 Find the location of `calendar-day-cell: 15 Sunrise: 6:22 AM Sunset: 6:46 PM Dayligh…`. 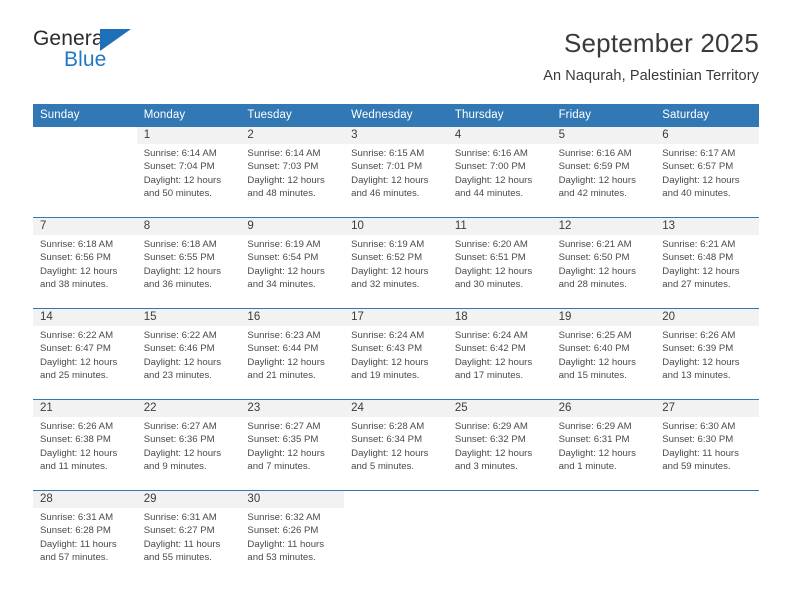

calendar-day-cell: 15 Sunrise: 6:22 AM Sunset: 6:46 PM Dayligh… is located at coordinates (188, 354).